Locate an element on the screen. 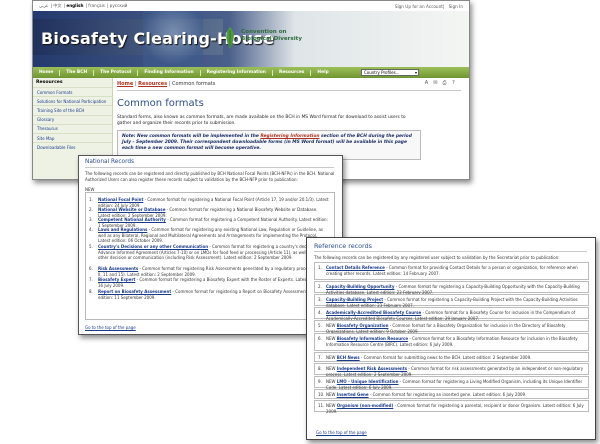 The image size is (600, 444). sidebar-item-glossary: Glossary is located at coordinates (72, 119).